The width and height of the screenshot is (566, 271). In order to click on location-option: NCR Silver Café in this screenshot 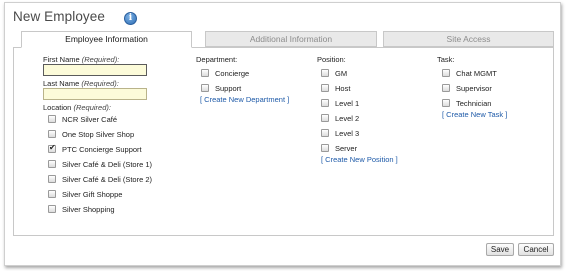, I will do `click(82, 119)`.